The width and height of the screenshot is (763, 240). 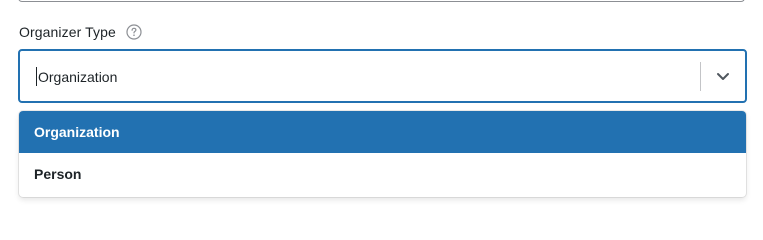 What do you see at coordinates (700, 76) in the screenshot?
I see `select-divider` at bounding box center [700, 76].